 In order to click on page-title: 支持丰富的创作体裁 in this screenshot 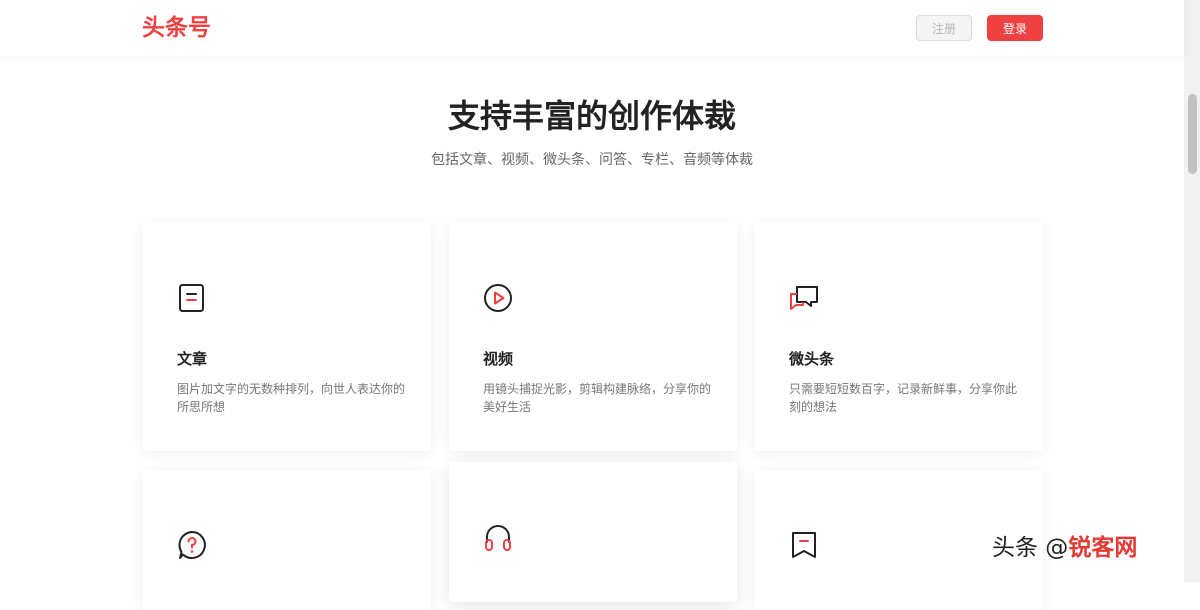, I will do `click(591, 116)`.